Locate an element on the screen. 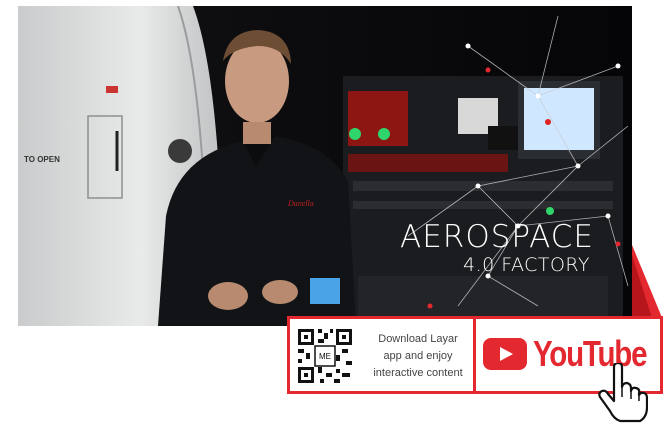 Image resolution: width=670 pixels, height=425 pixels. qr-code-icon: ME is located at coordinates (325, 356).